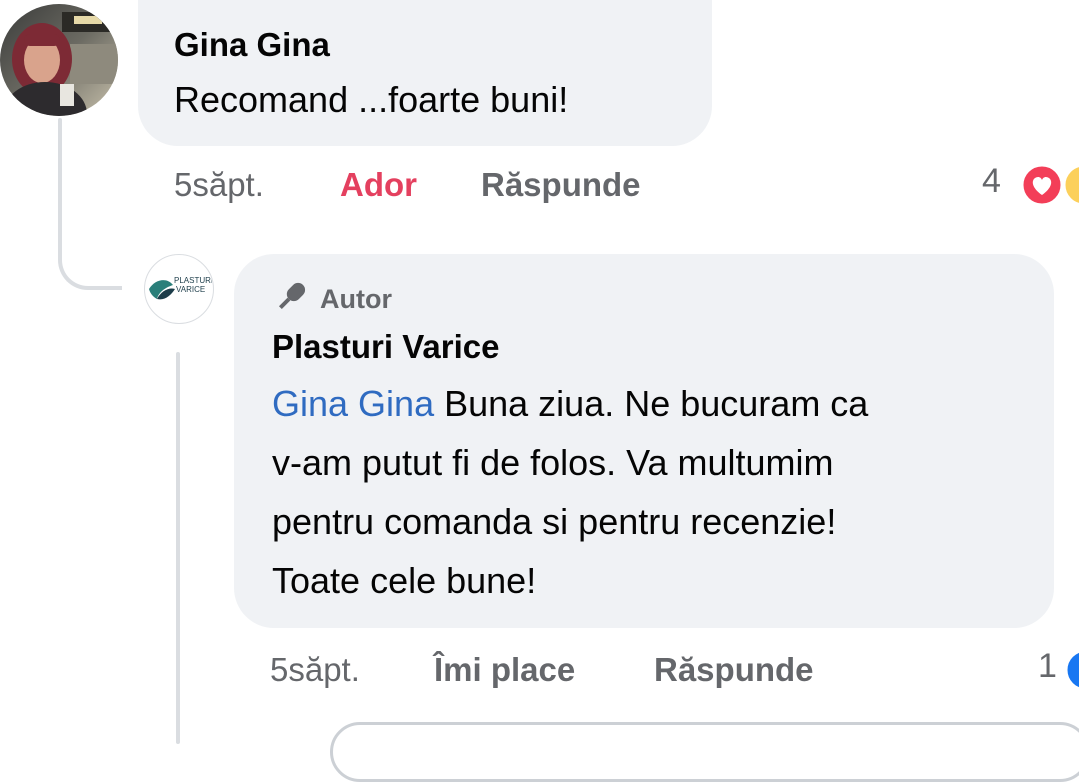 The height and width of the screenshot is (782, 1079). What do you see at coordinates (651, 403) in the screenshot?
I see `reply-text-line: Buna ziua. Ne bucuram ca` at bounding box center [651, 403].